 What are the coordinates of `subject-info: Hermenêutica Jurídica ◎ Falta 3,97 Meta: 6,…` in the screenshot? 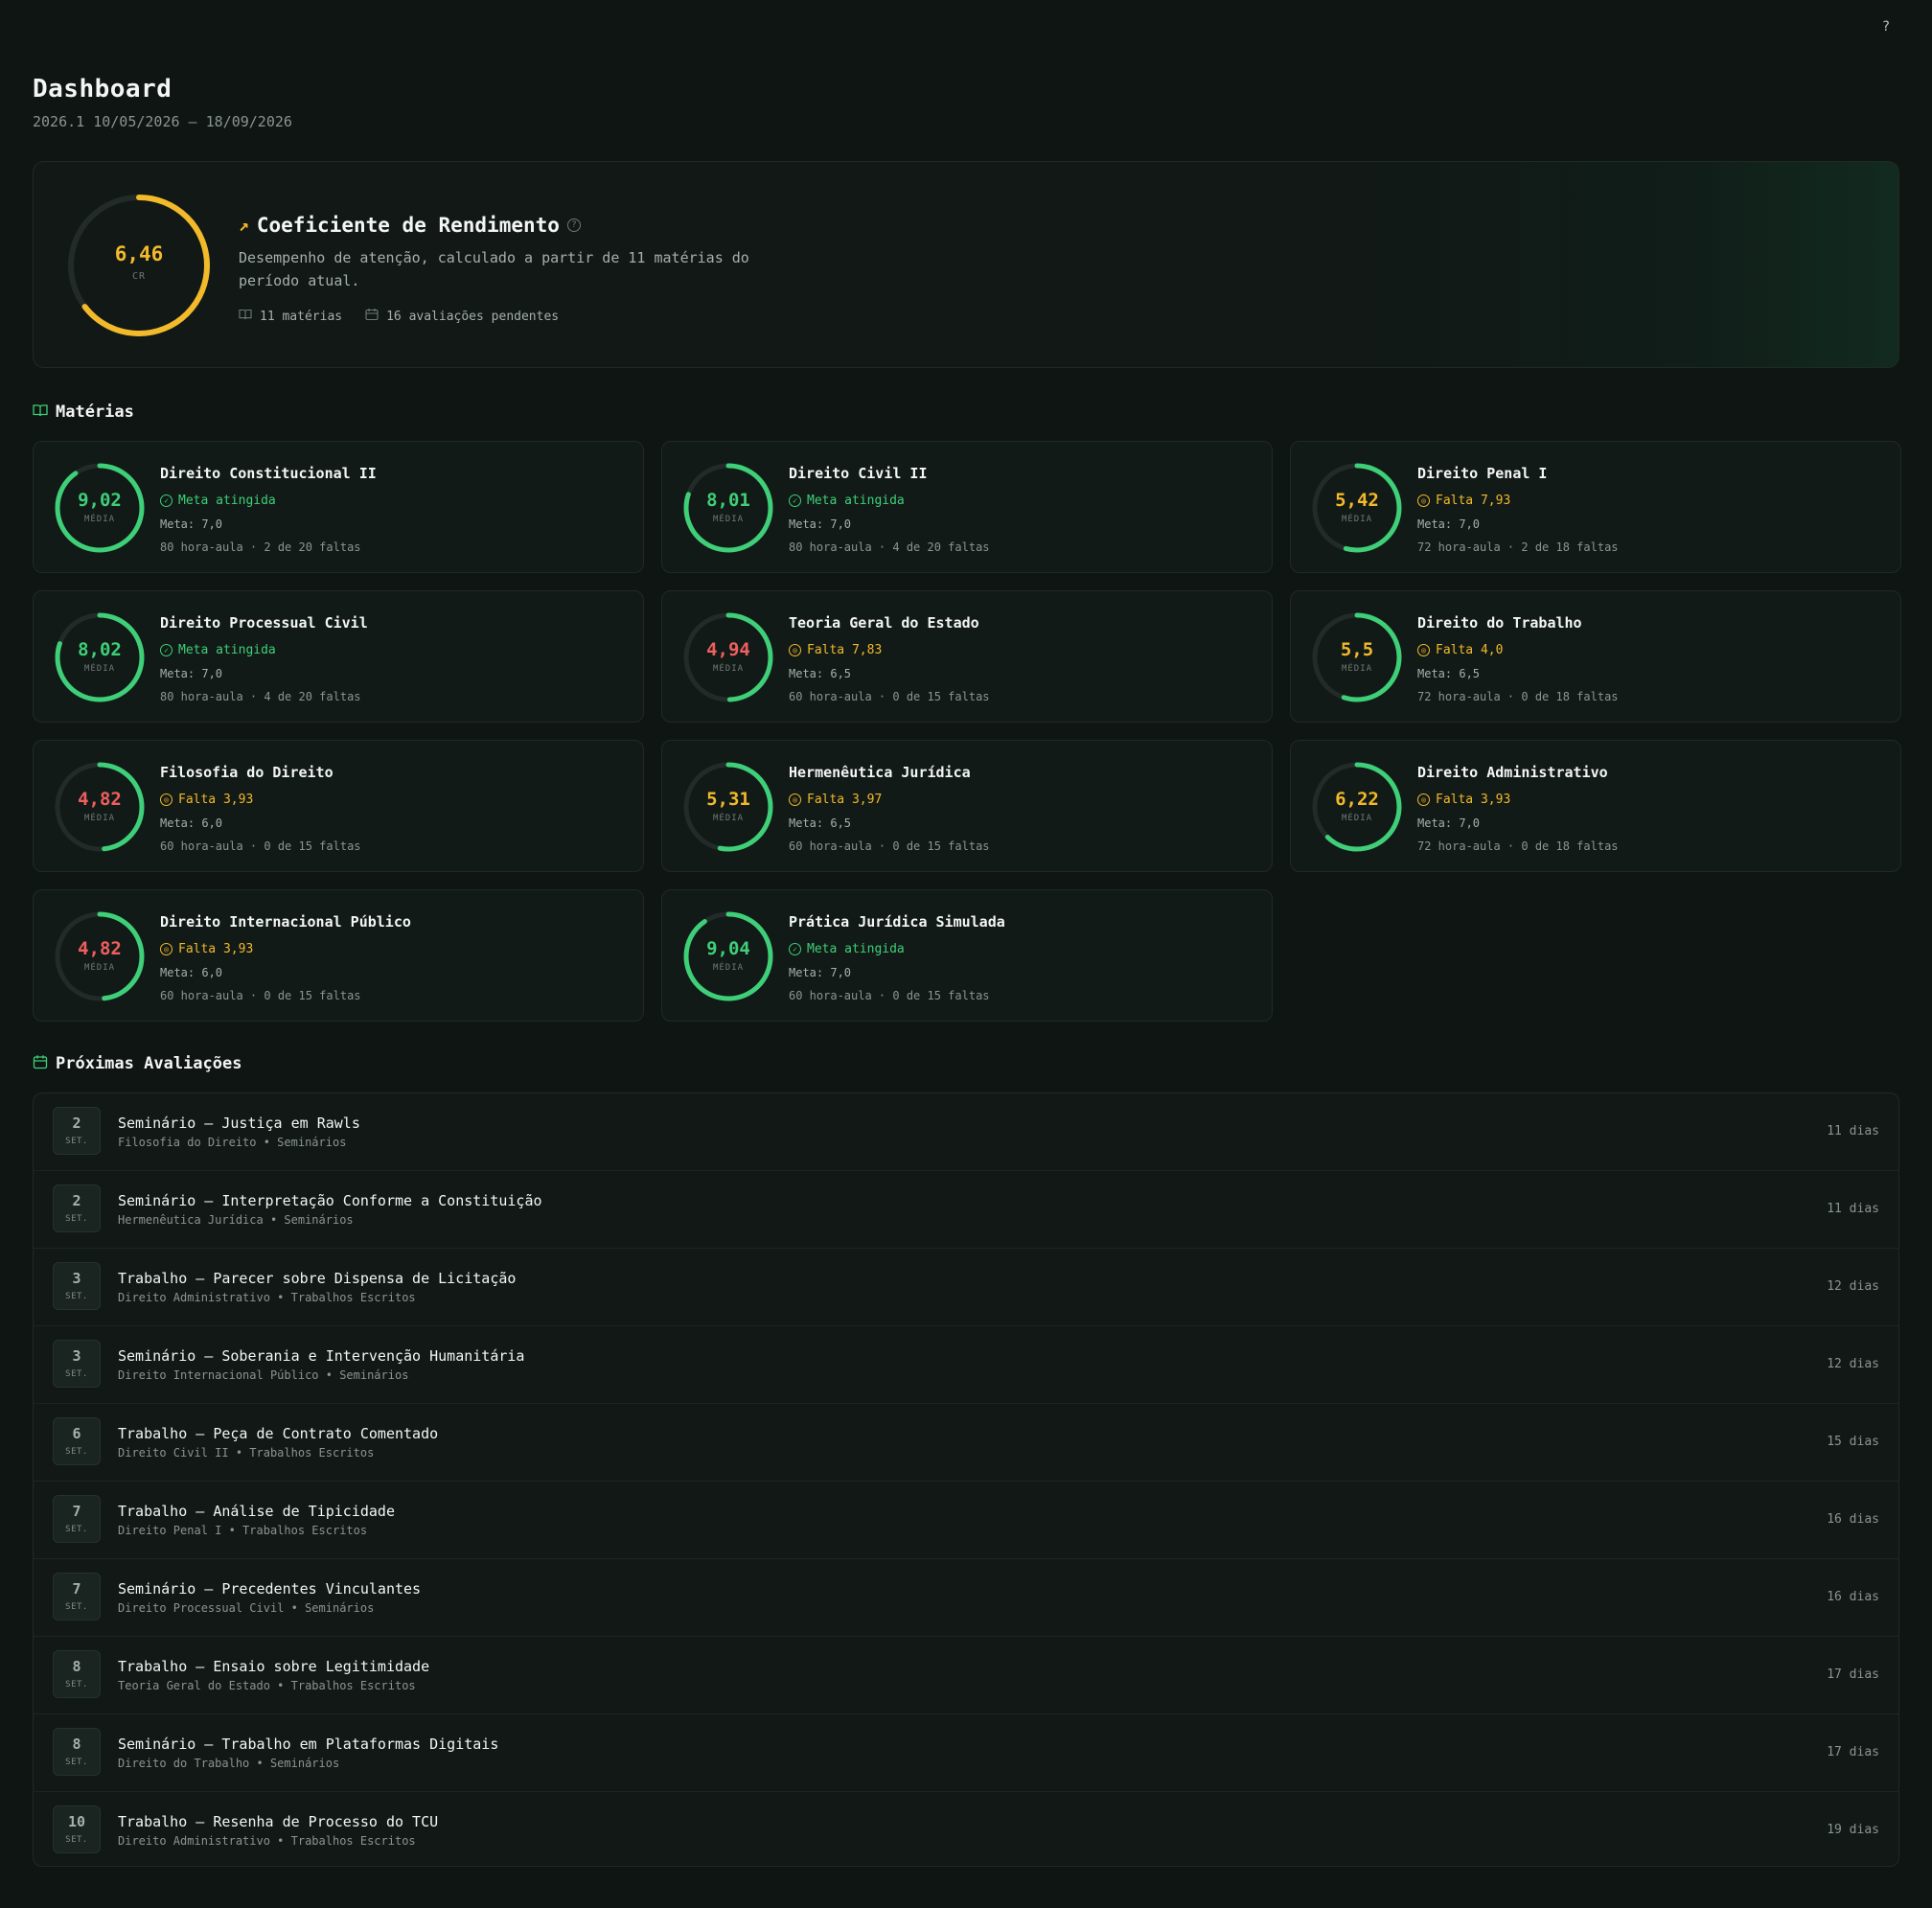 It's located at (1023, 808).